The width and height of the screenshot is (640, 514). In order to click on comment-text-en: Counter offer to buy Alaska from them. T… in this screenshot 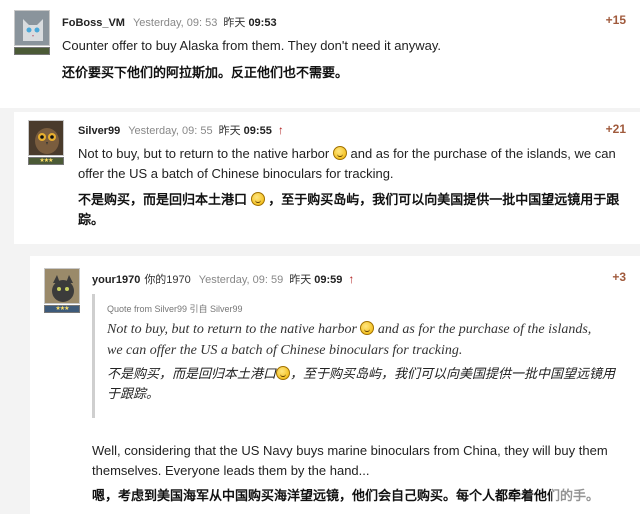, I will do `click(251, 45)`.